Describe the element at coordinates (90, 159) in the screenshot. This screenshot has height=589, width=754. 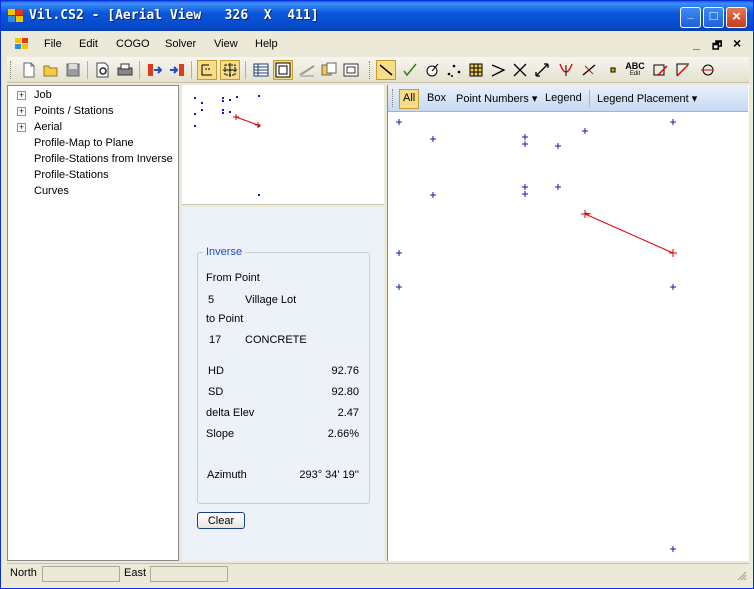
I see `tree-item-profile-stations-from-inverse: Profile-Stations from Inverse` at that location.